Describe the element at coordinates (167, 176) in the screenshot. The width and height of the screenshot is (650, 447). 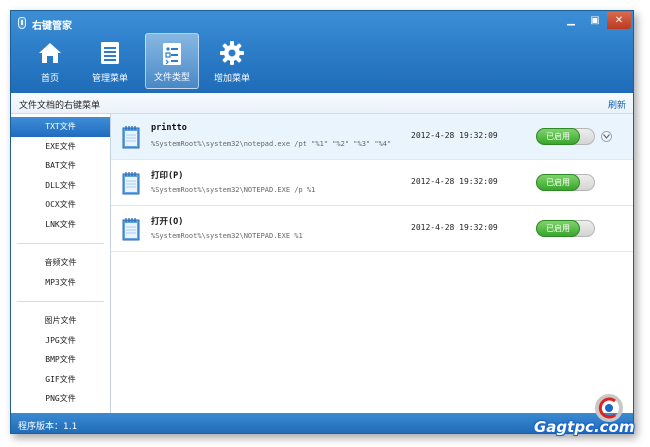
I see `entry-name: 打印(P)` at that location.